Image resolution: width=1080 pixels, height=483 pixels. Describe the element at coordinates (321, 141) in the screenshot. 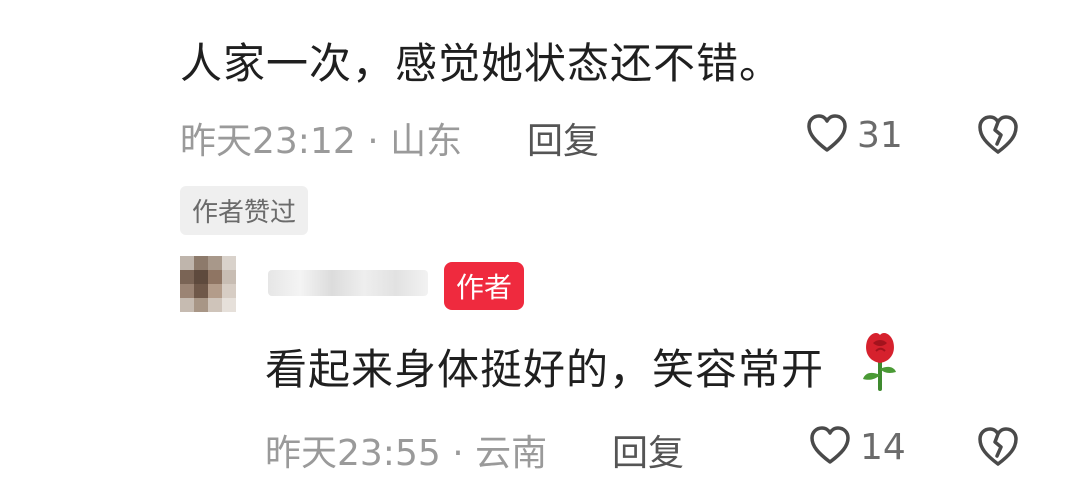

I see `comment-meta: 昨天23:12 · 山东` at that location.